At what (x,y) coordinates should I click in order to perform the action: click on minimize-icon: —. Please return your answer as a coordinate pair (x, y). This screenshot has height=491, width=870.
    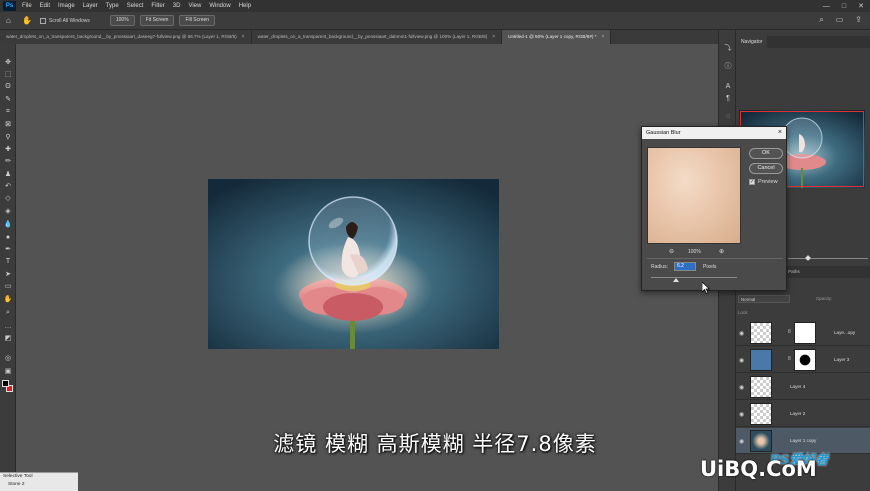
    Looking at the image, I should click on (826, 6).